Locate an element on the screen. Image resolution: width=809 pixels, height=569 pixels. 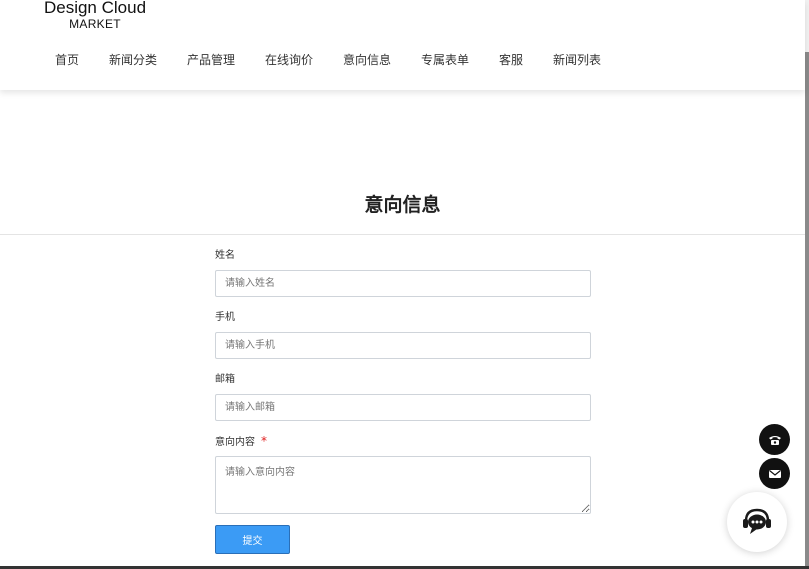
phone-icon is located at coordinates (774, 440).